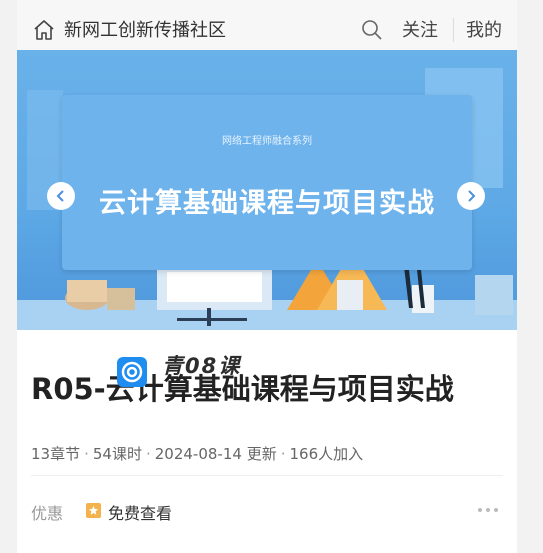 This screenshot has width=543, height=553. What do you see at coordinates (372, 30) in the screenshot?
I see `search-icon` at bounding box center [372, 30].